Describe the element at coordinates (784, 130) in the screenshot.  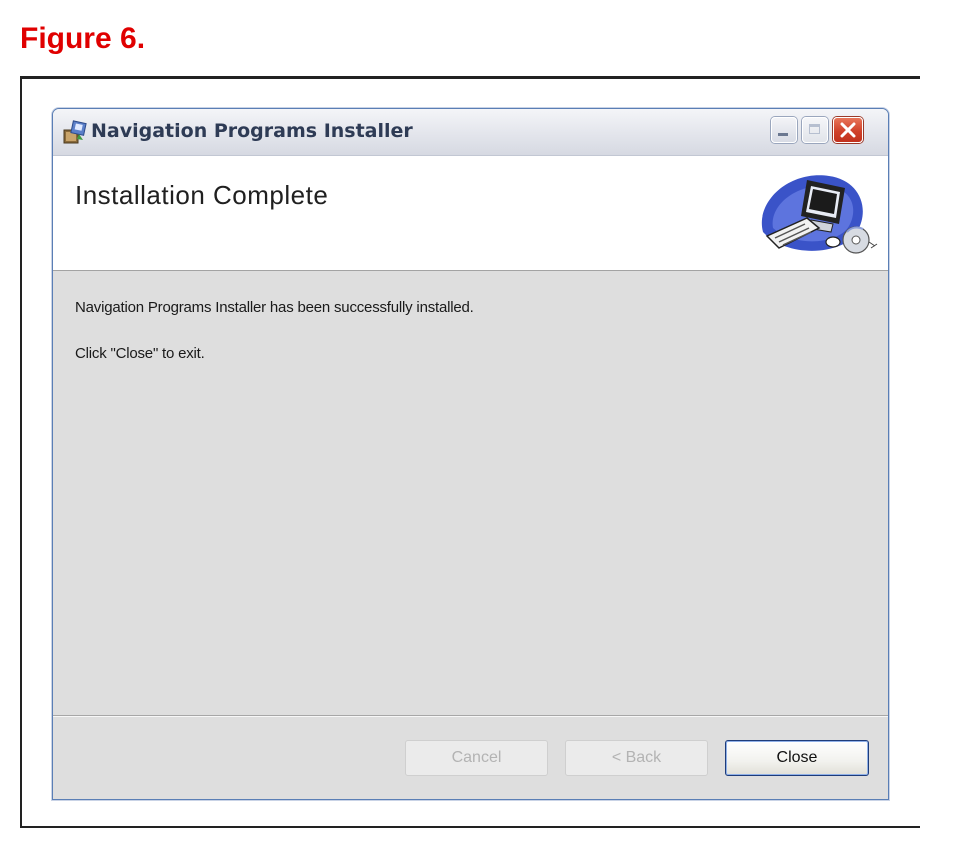
I see `minimize-icon` at that location.